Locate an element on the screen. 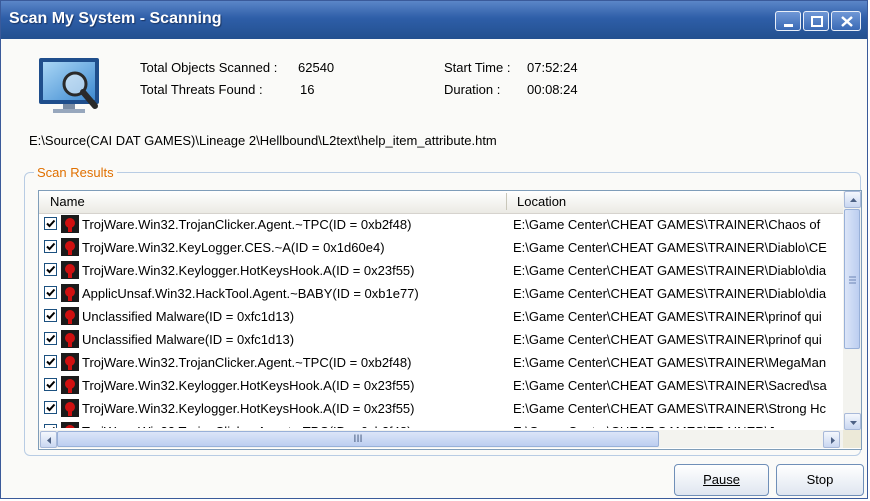 The image size is (870, 501). objects-scanned-value: 62540 is located at coordinates (316, 67).